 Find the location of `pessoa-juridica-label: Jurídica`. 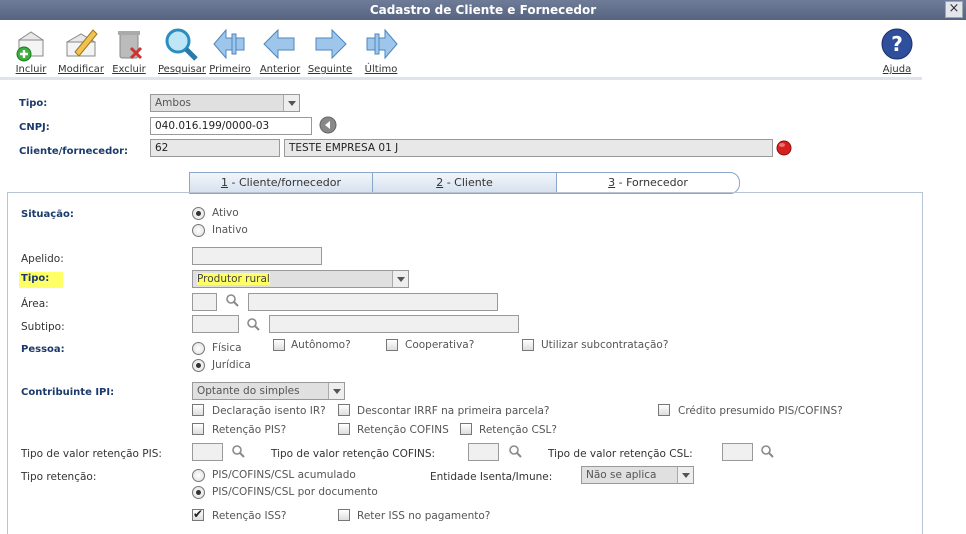

pessoa-juridica-label: Jurídica is located at coordinates (231, 365).